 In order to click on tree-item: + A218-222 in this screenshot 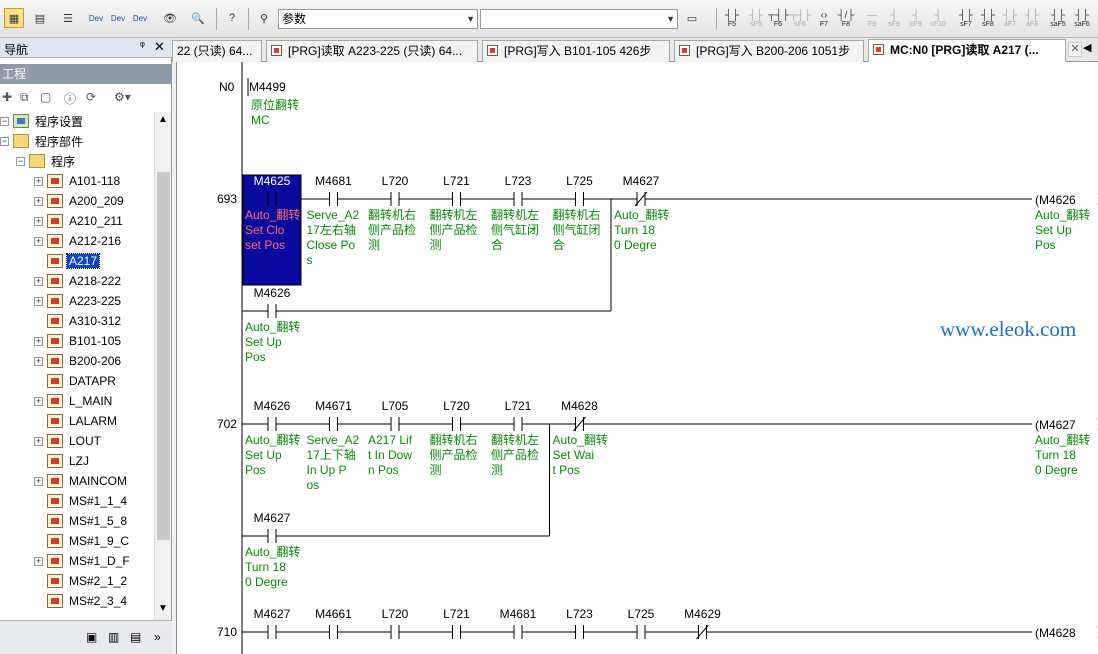, I will do `click(78, 281)`.